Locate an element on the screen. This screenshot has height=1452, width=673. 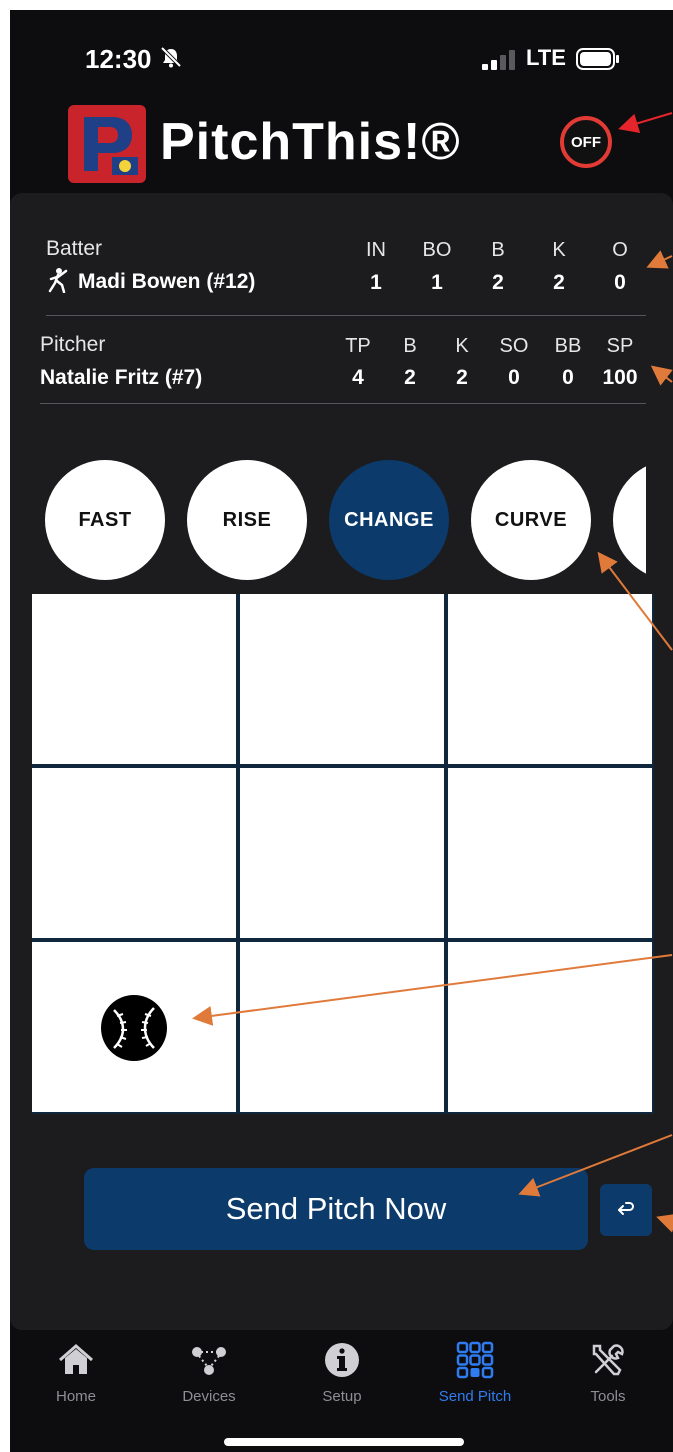
app-title: PitchThis!® is located at coordinates (310, 142).